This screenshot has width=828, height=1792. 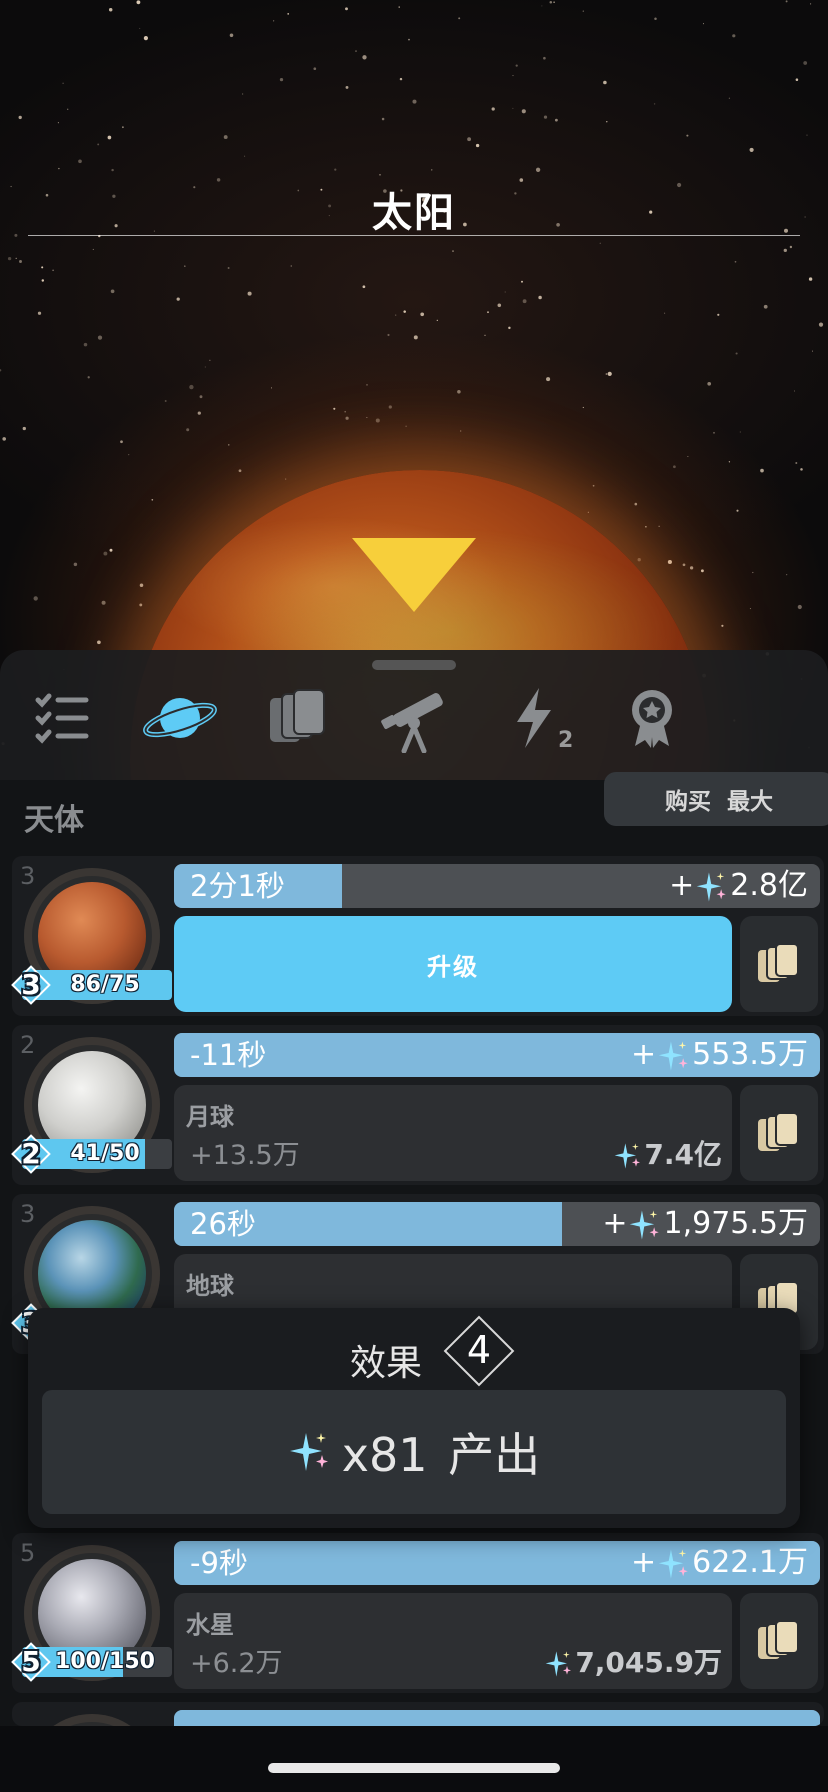 I want to click on drag-handle, so click(x=414, y=665).